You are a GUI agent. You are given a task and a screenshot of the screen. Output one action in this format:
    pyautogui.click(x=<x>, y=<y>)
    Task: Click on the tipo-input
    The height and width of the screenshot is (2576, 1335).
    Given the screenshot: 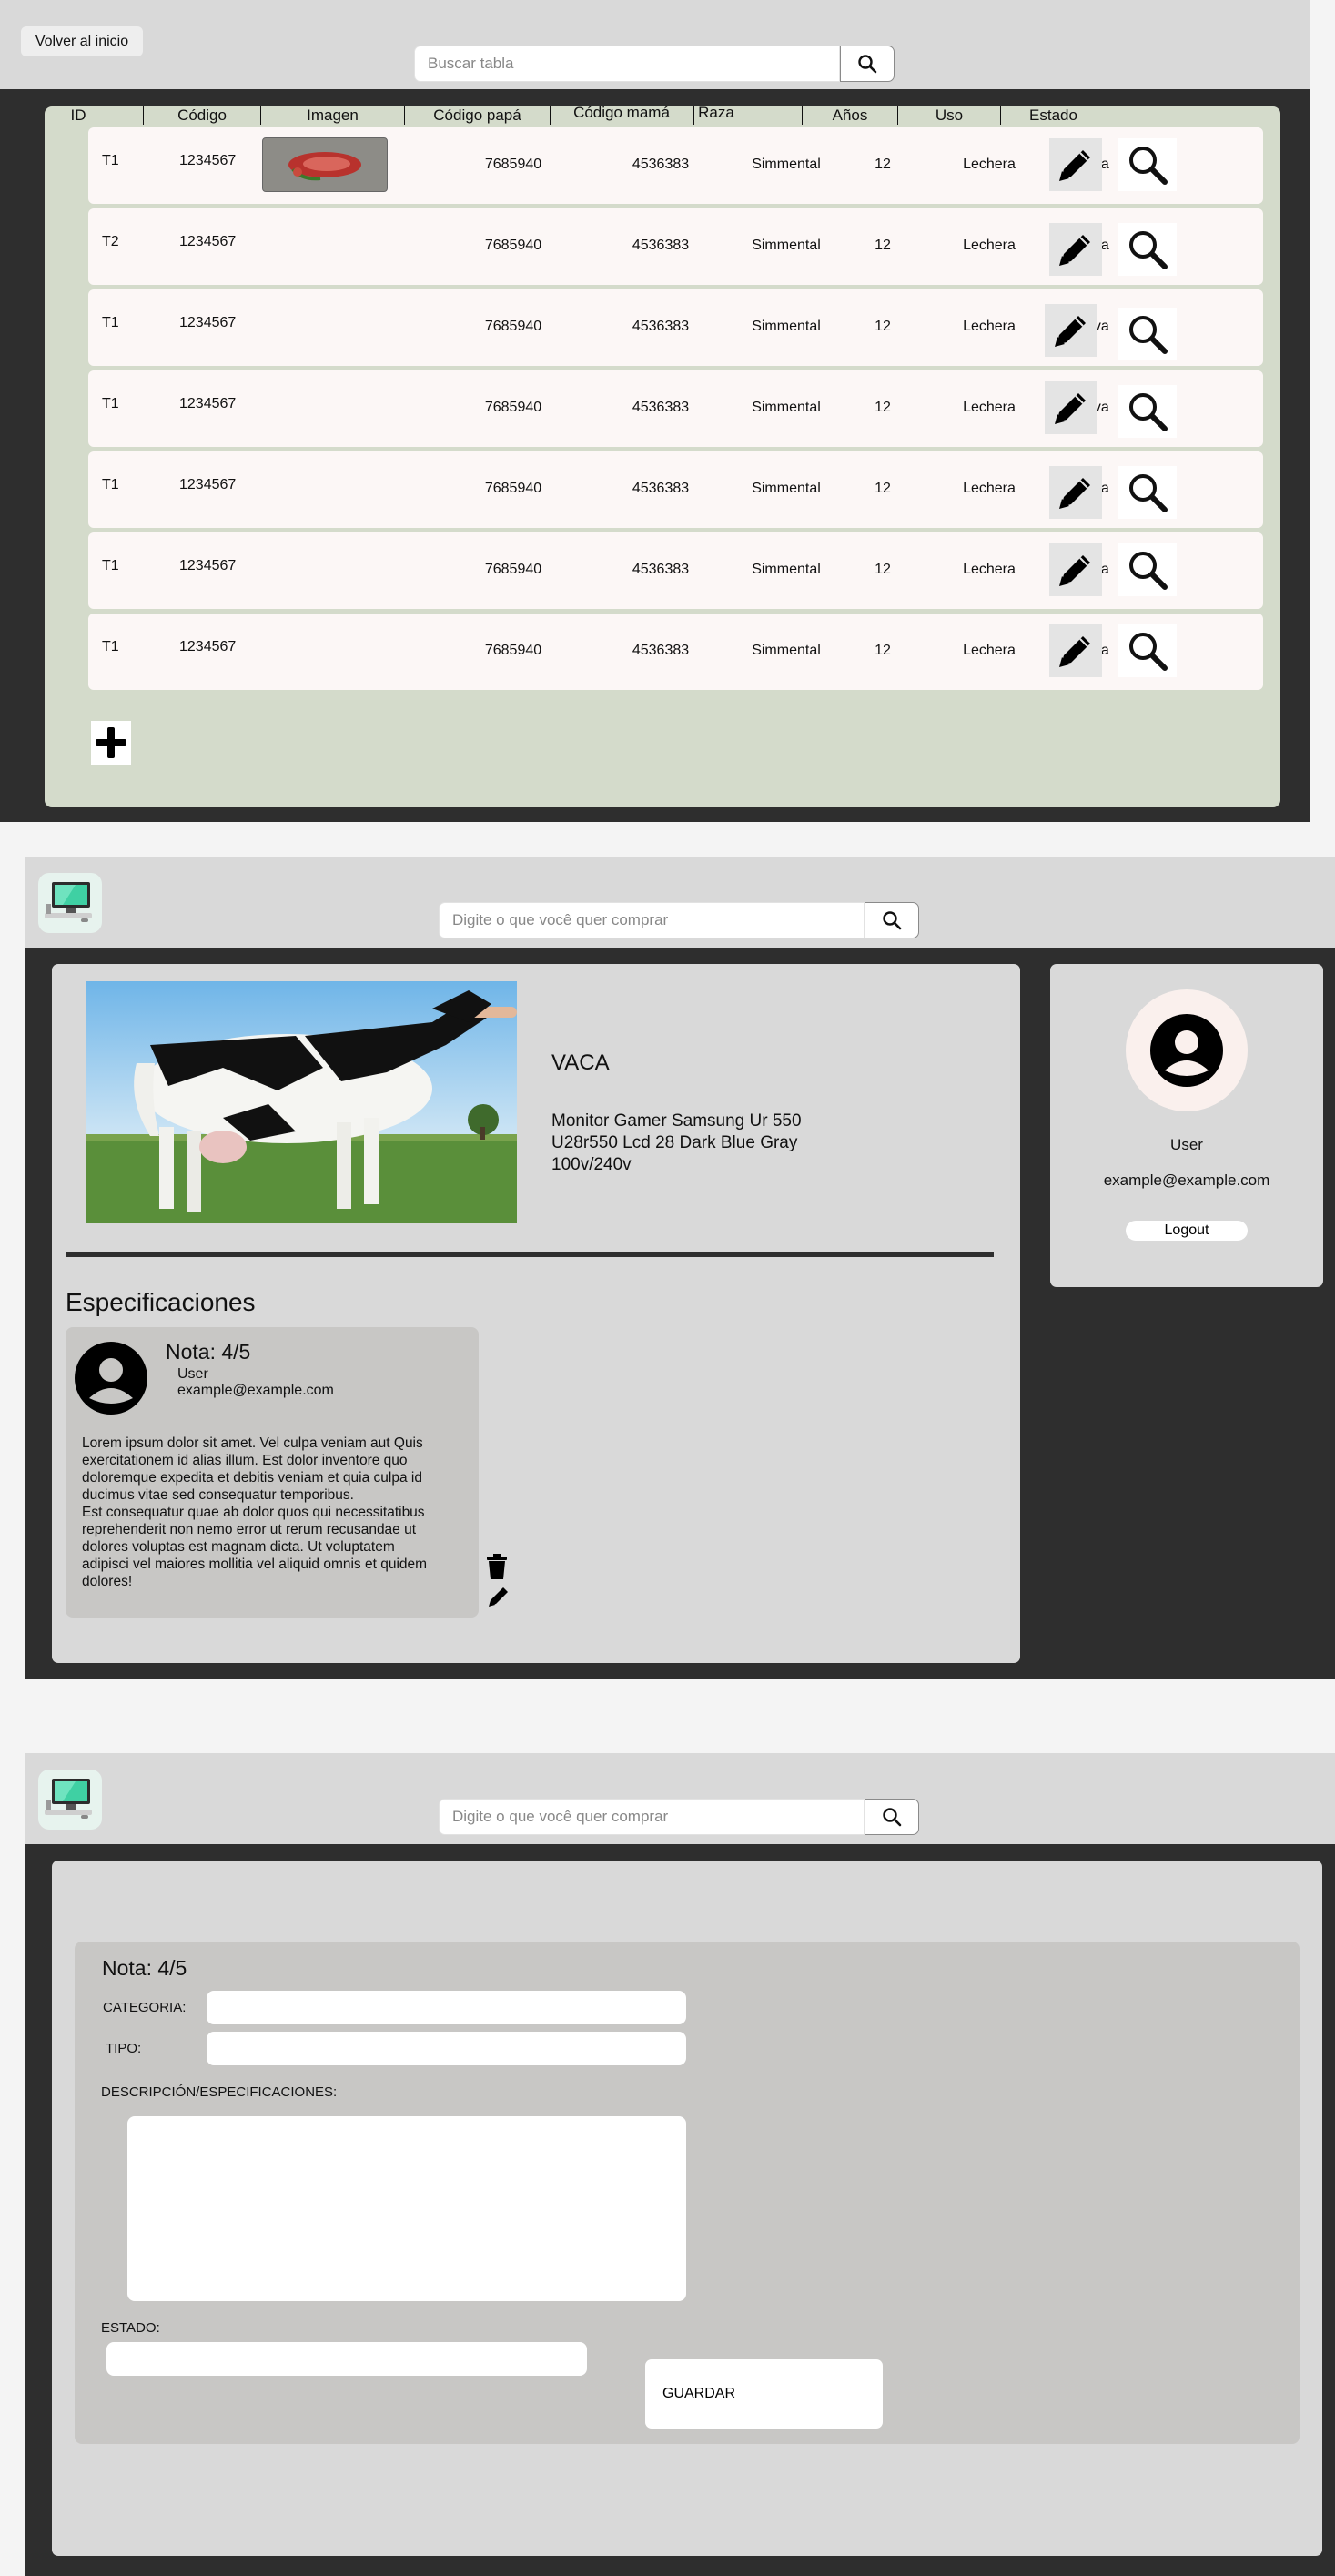 What is the action you would take?
    pyautogui.click(x=446, y=2048)
    